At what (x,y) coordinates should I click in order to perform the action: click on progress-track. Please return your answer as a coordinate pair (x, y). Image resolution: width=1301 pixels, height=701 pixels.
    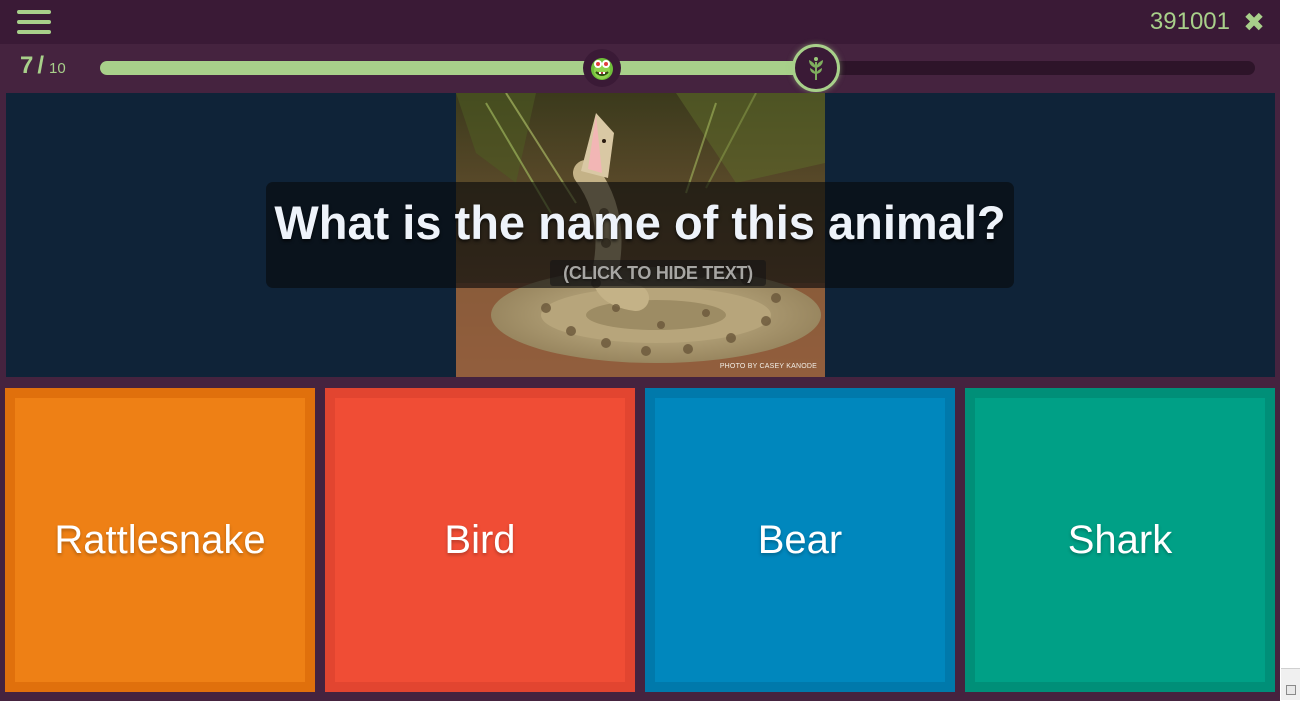
    Looking at the image, I should click on (677, 68).